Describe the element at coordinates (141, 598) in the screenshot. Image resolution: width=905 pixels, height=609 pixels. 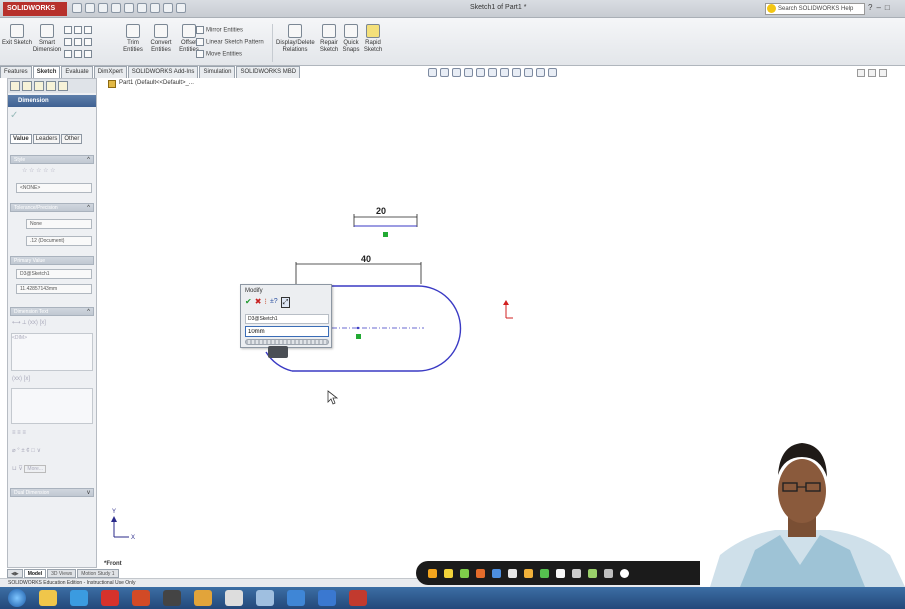
I see `powerpoint-icon` at that location.